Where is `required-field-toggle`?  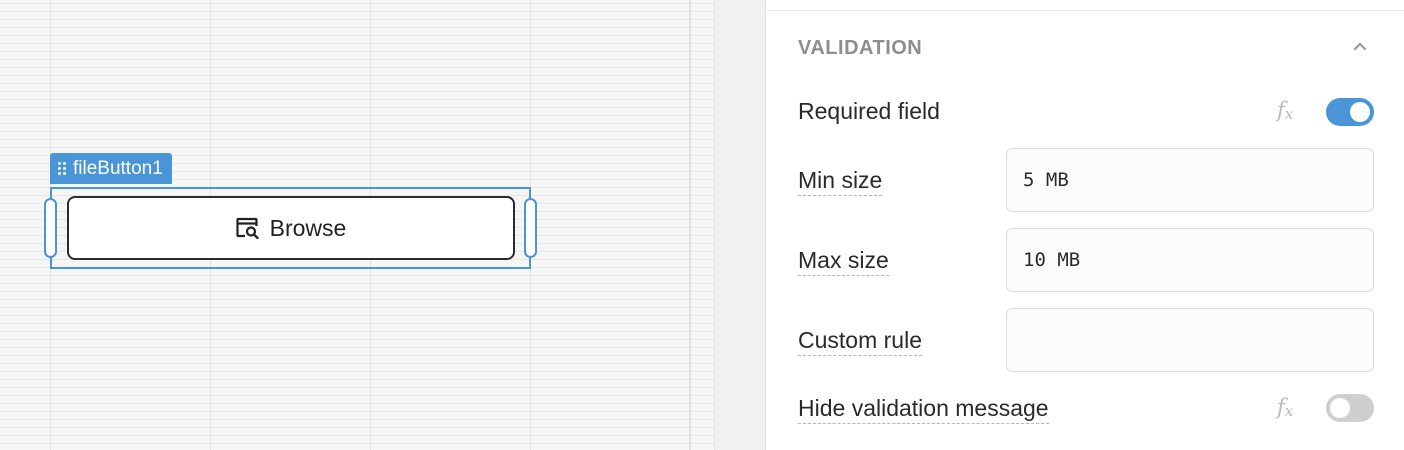 required-field-toggle is located at coordinates (1350, 112).